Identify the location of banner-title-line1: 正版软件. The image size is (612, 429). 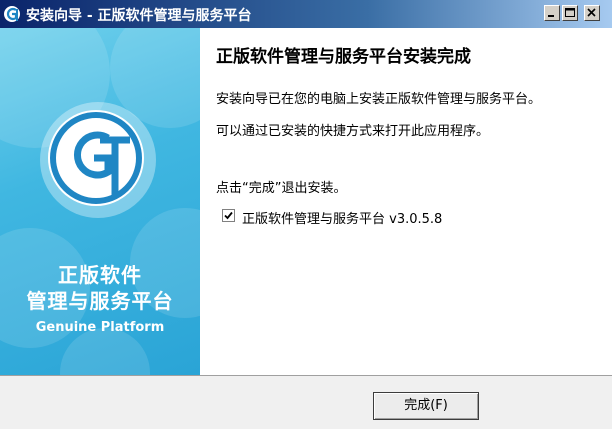
(100, 275).